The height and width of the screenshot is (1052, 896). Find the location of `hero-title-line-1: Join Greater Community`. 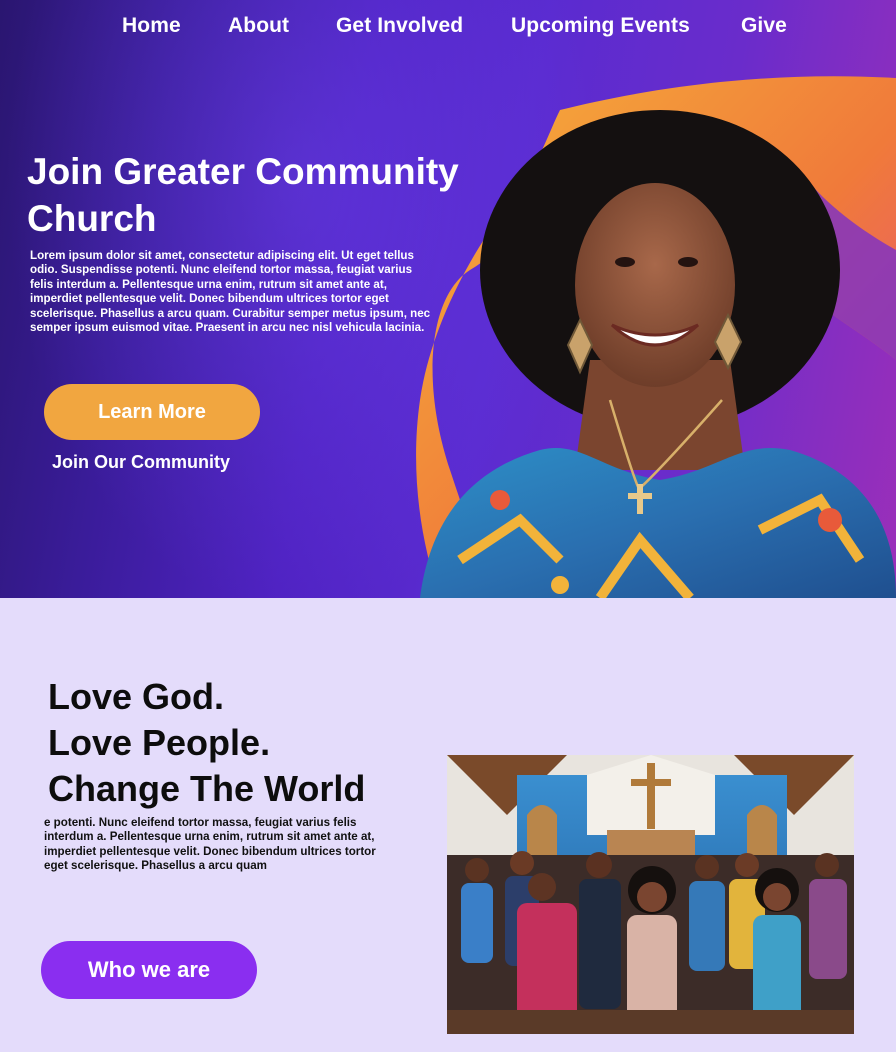

hero-title-line-1: Join Greater Community is located at coordinates (243, 171).